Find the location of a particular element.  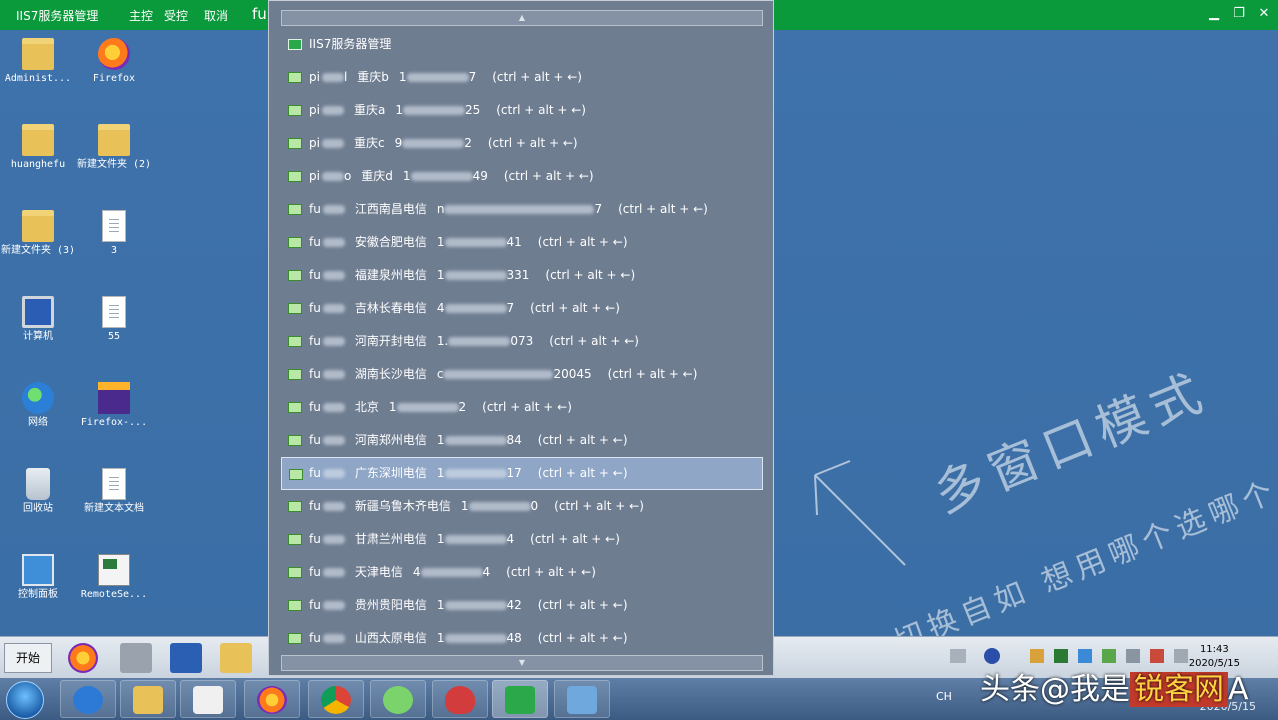

firefox-taskbar-button is located at coordinates (272, 699).